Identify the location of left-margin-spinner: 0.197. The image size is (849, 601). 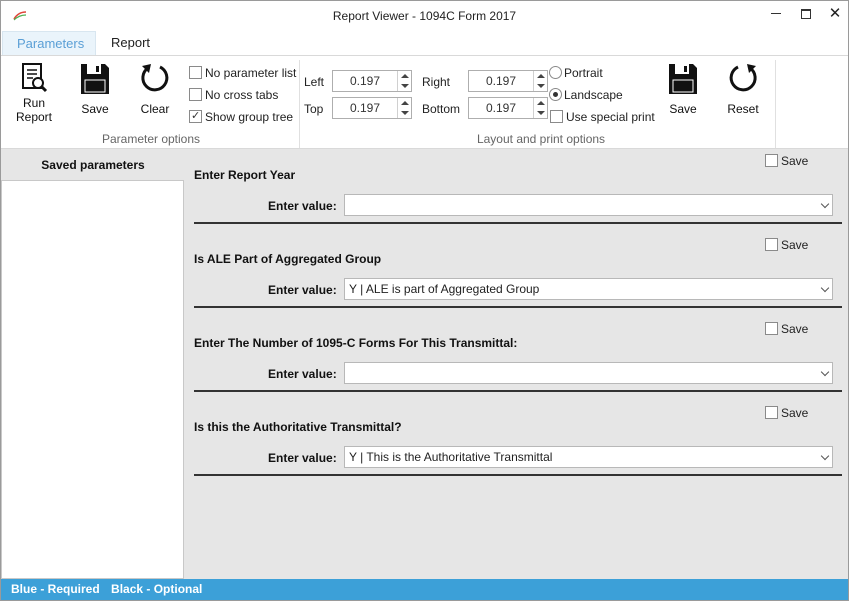
(372, 81).